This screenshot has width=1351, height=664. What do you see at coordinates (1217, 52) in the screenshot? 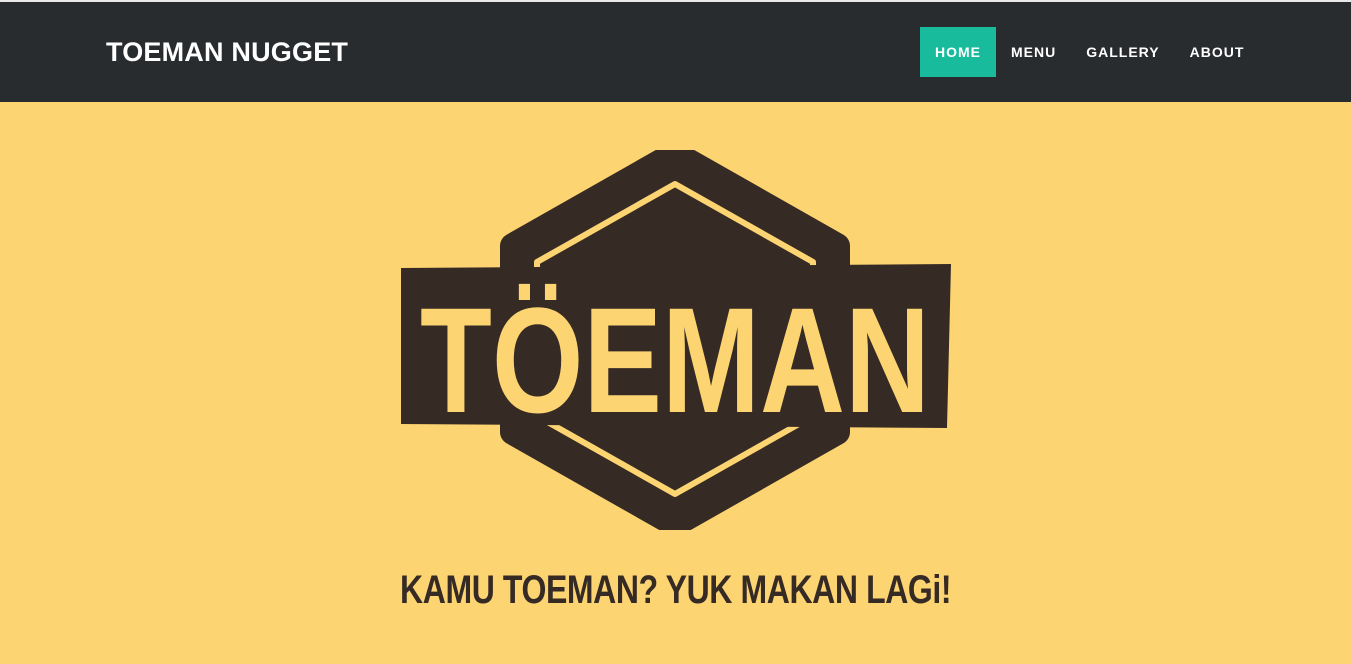
I see `nav-about: ABOUT` at bounding box center [1217, 52].